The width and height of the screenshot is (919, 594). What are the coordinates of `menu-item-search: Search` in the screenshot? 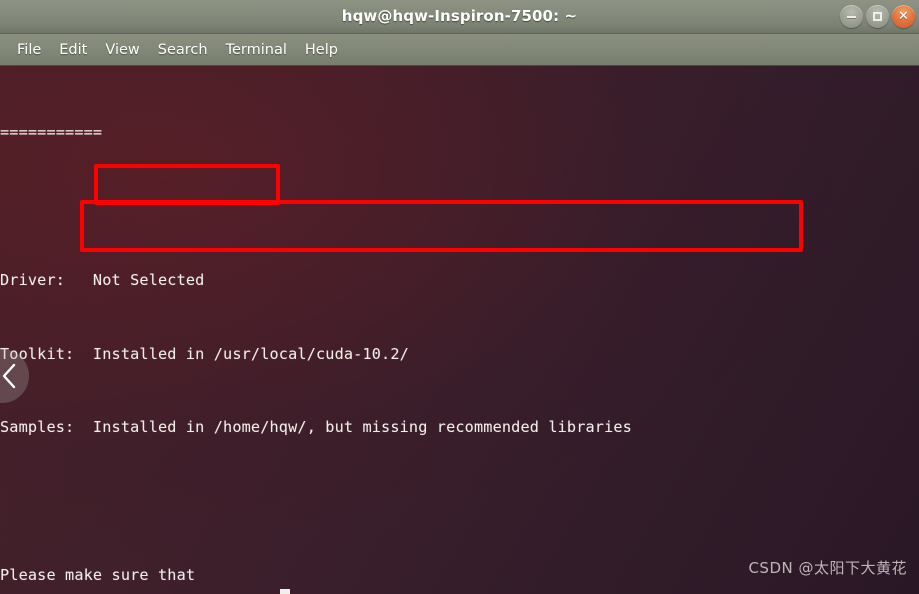 It's located at (183, 50).